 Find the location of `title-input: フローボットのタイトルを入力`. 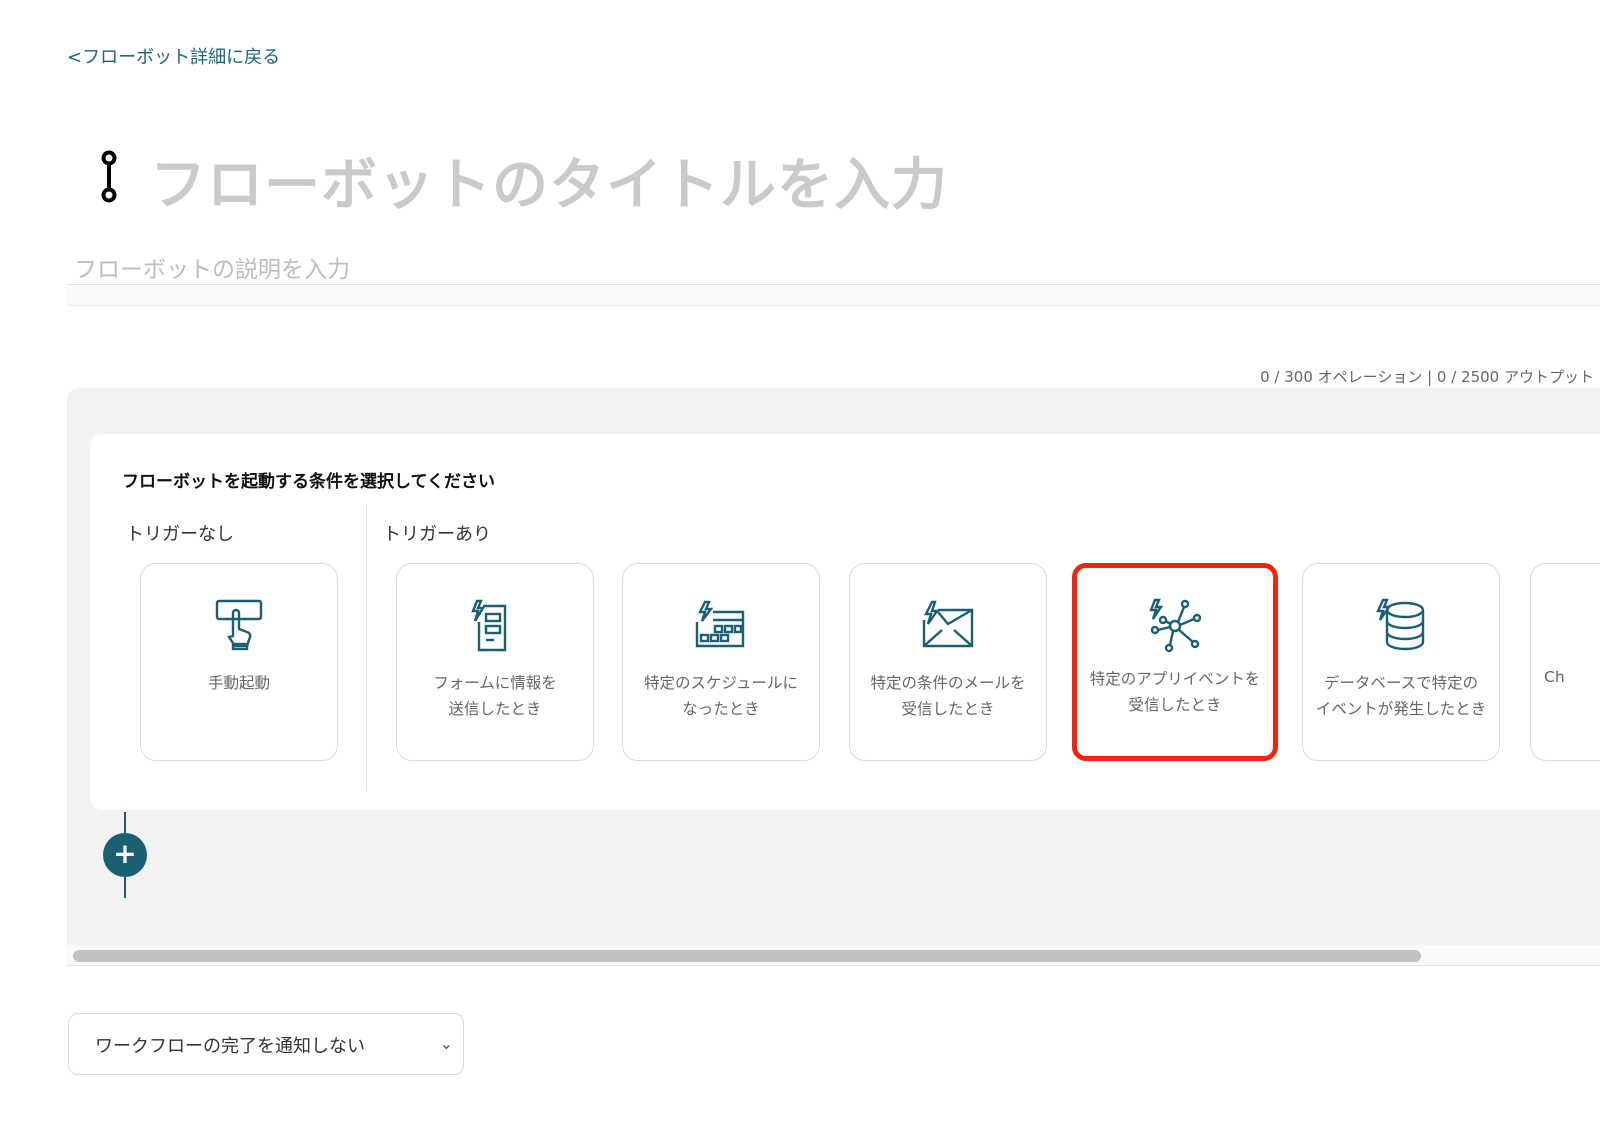

title-input: フローボットのタイトルを入力 is located at coordinates (549, 180).